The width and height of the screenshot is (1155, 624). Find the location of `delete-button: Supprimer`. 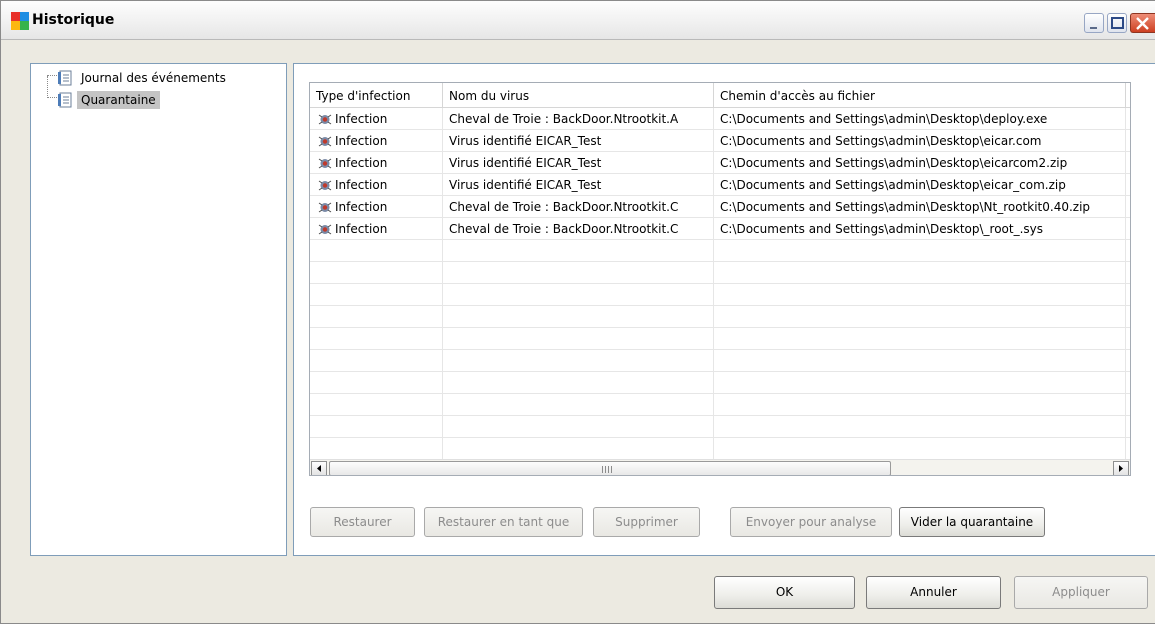

delete-button: Supprimer is located at coordinates (646, 522).